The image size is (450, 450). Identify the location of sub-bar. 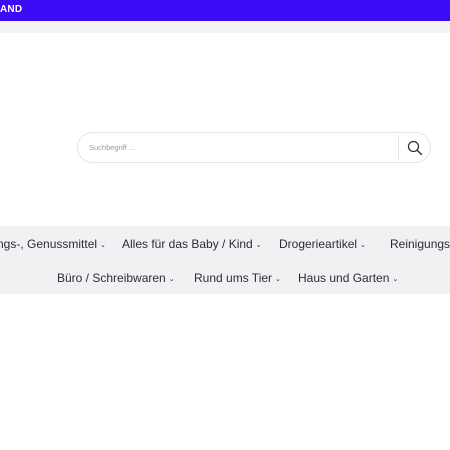
(225, 27).